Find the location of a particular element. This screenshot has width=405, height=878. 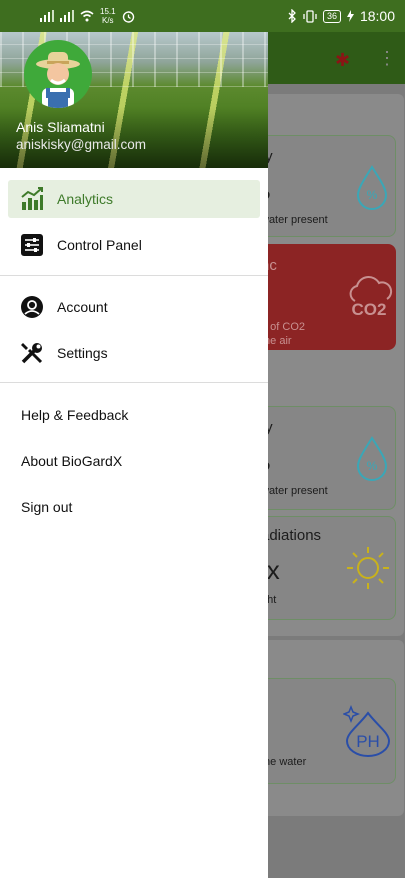

ph-text: PH is located at coordinates (368, 741).